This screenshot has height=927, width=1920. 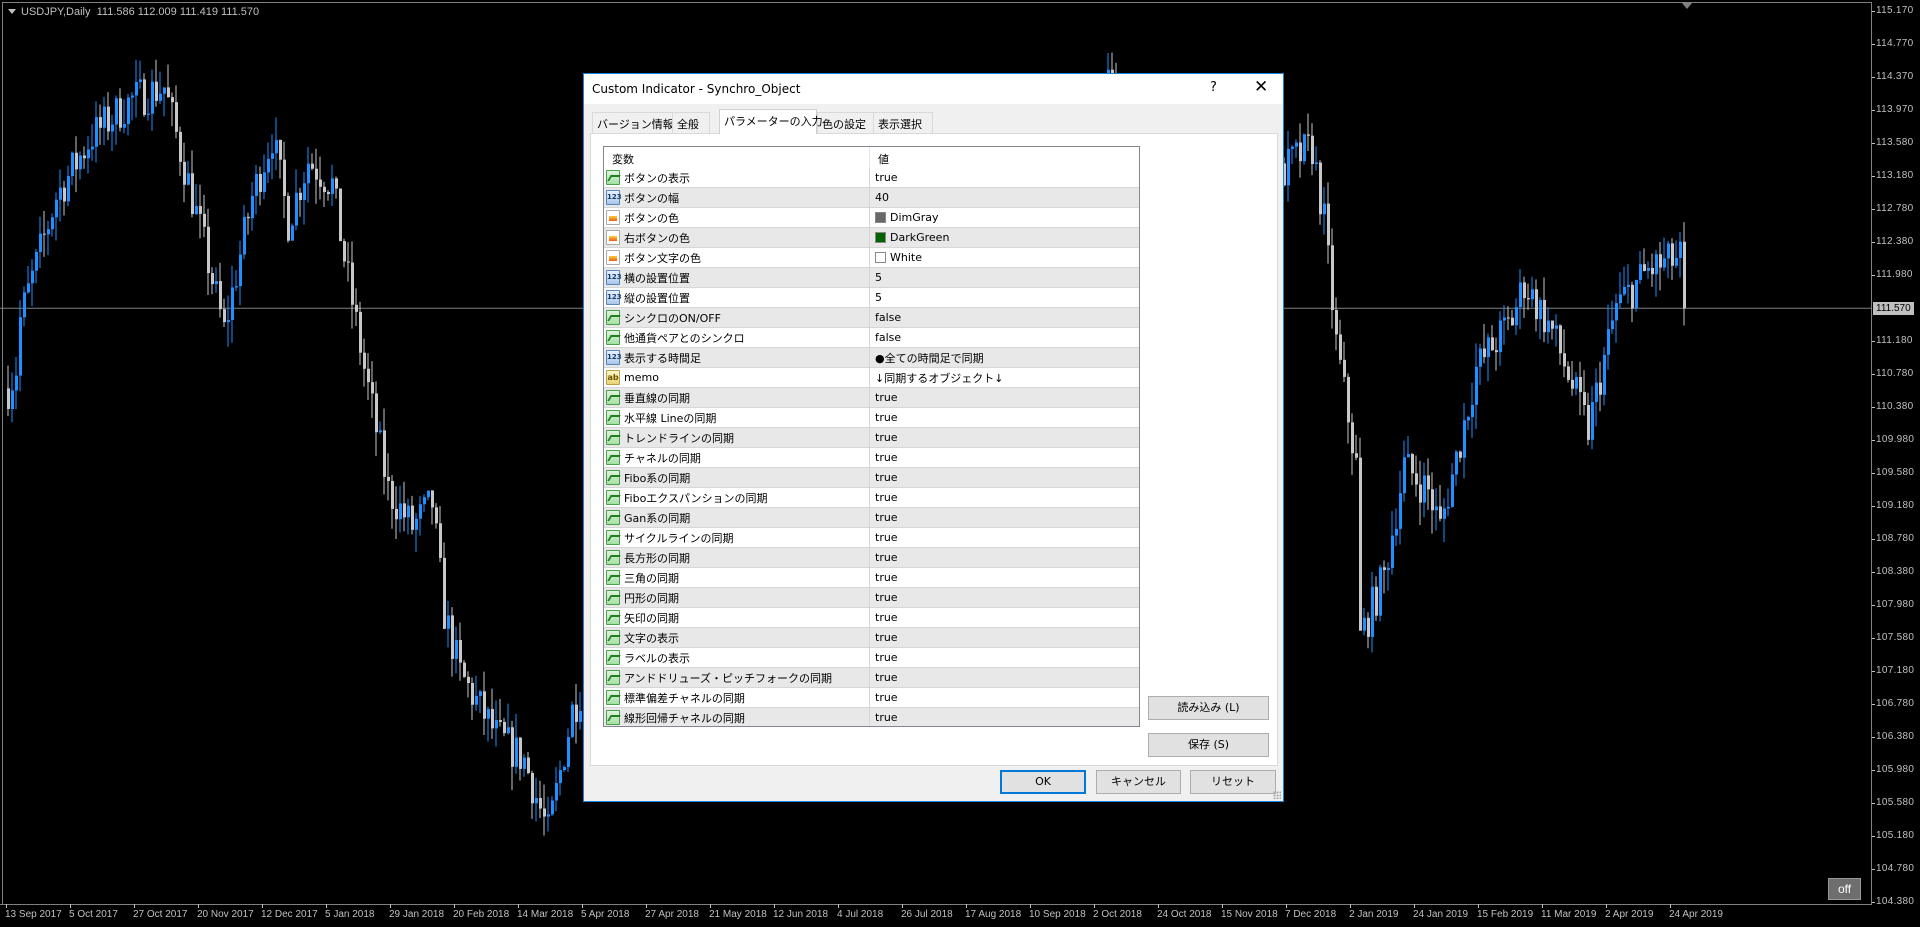 What do you see at coordinates (1687, 6) in the screenshot?
I see `chart-shift-icon` at bounding box center [1687, 6].